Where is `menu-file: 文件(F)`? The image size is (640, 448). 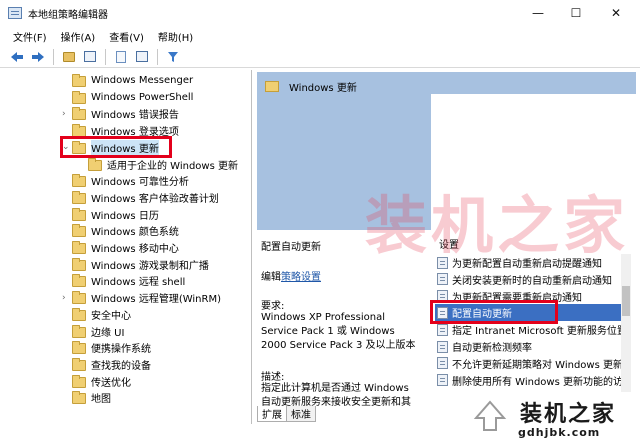
menu-file: 文件(F) is located at coordinates (30, 36).